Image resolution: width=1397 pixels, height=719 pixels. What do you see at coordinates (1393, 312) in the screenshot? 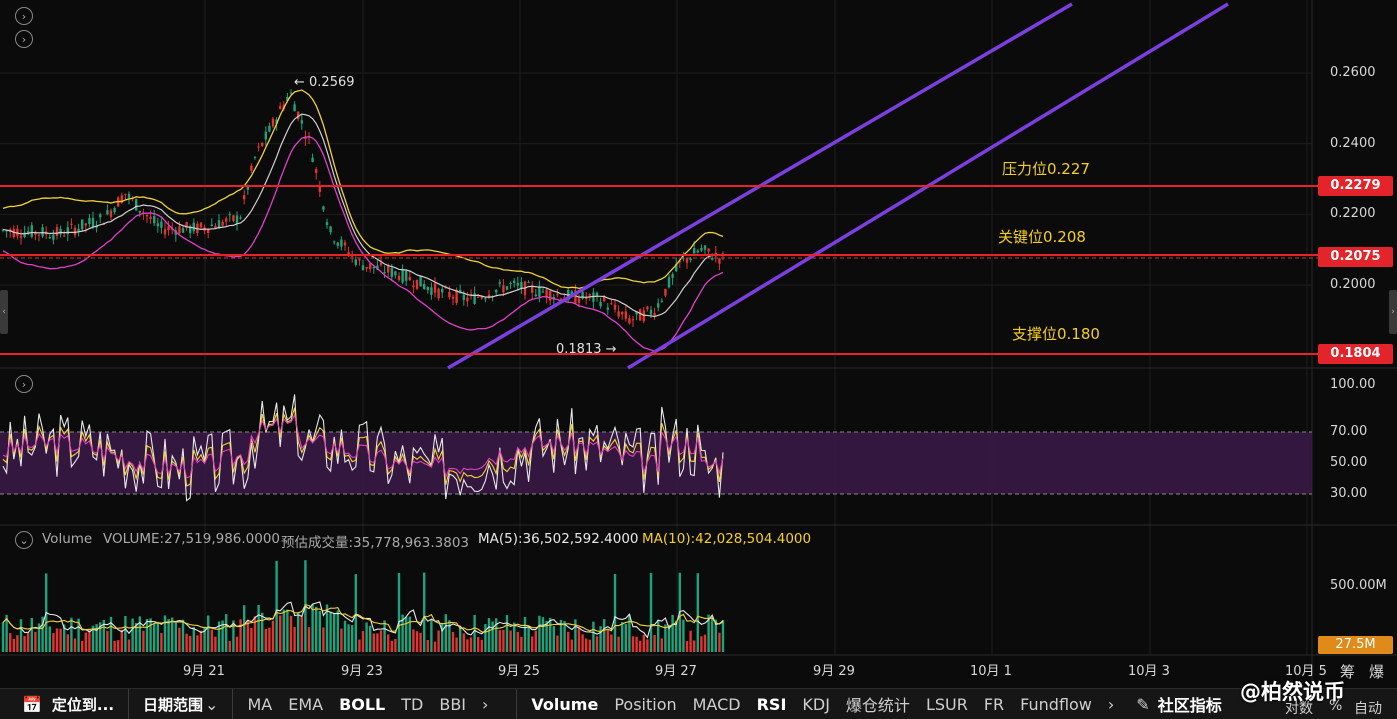
I see `right-collapse-handle: ›` at bounding box center [1393, 312].